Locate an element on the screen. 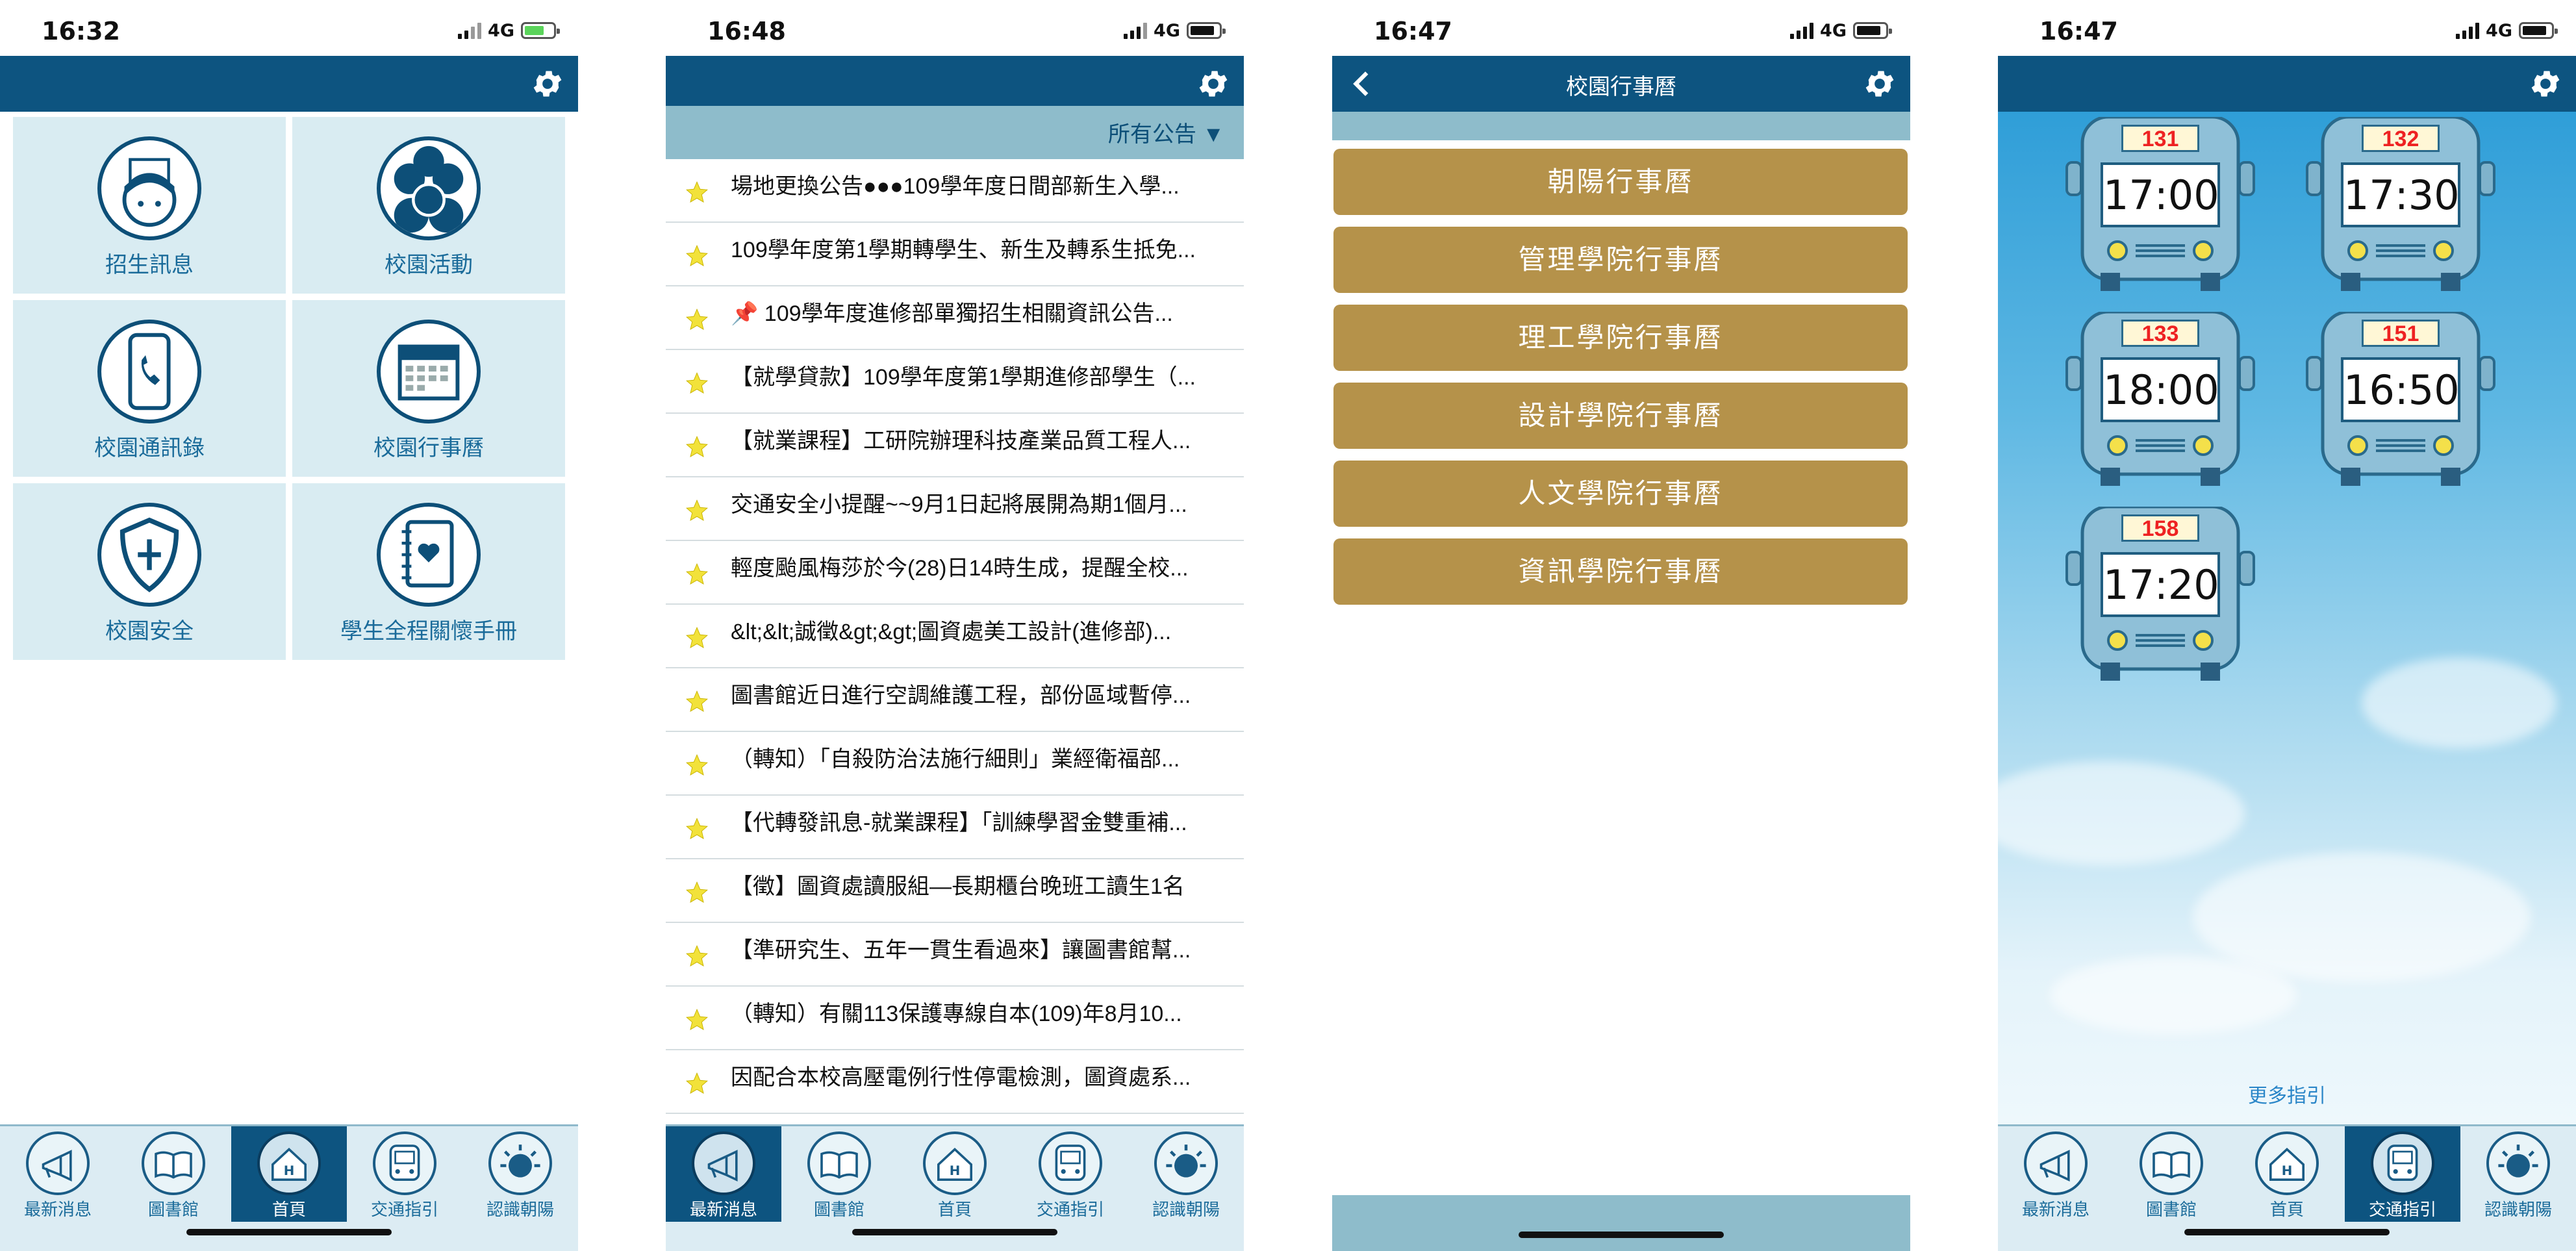 This screenshot has height=1251, width=2576. bus-departure-time: 18:00 is located at coordinates (2160, 389).